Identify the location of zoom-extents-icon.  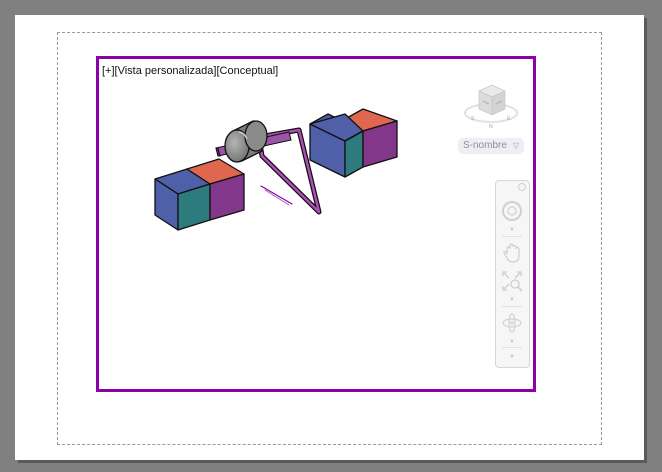
(512, 281).